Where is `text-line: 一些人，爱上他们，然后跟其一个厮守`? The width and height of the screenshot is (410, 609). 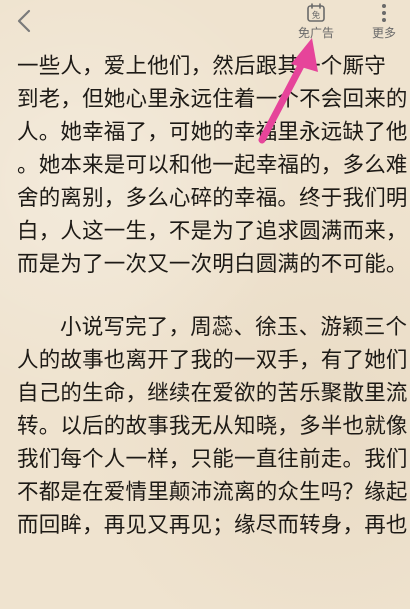 text-line: 一些人，爱上他们，然后跟其一个厮守 is located at coordinates (201, 66).